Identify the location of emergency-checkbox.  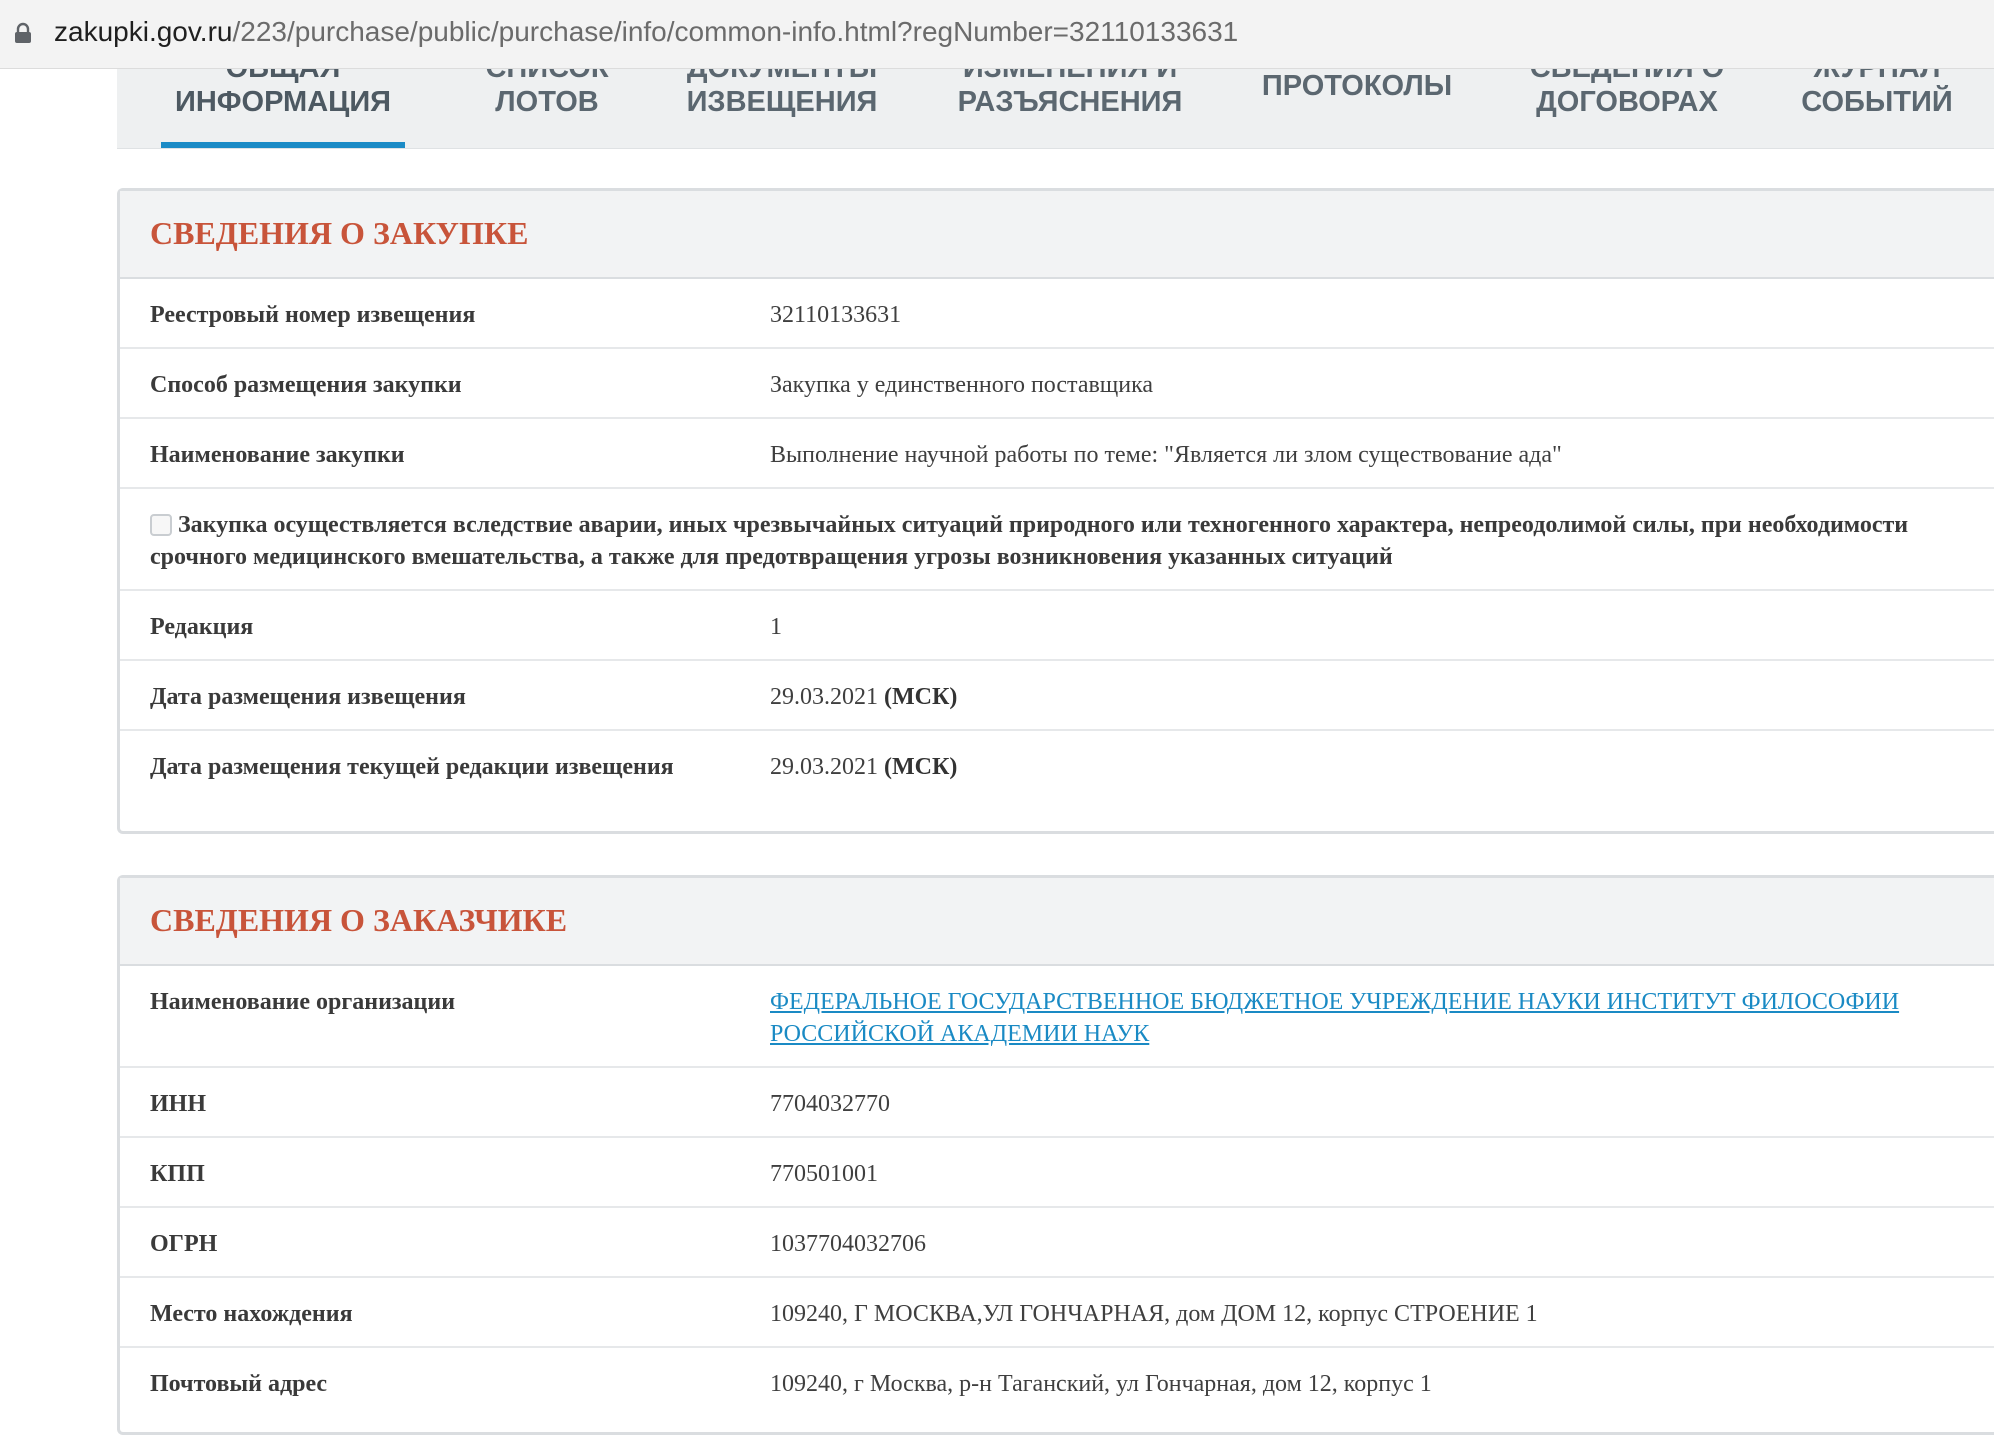
(161, 525).